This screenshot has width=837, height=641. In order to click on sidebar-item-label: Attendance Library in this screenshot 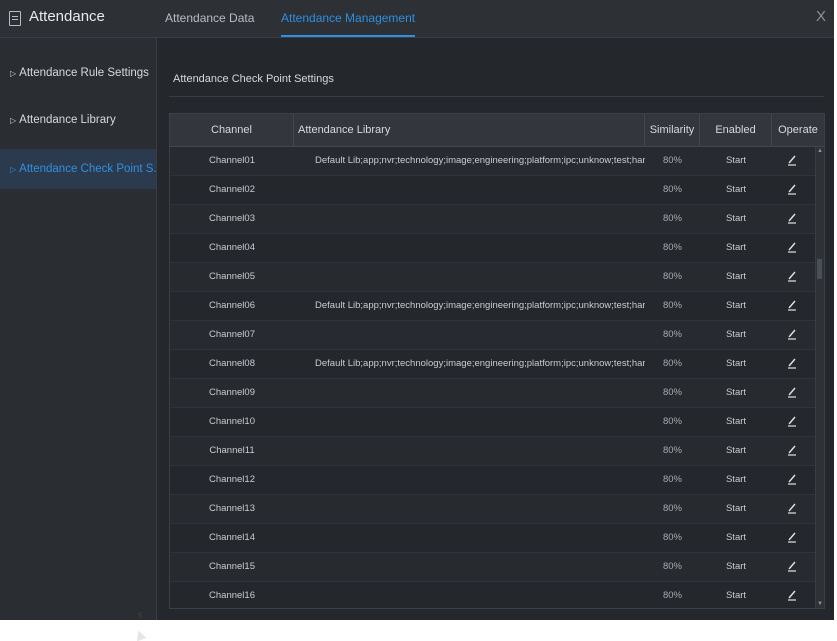, I will do `click(67, 120)`.